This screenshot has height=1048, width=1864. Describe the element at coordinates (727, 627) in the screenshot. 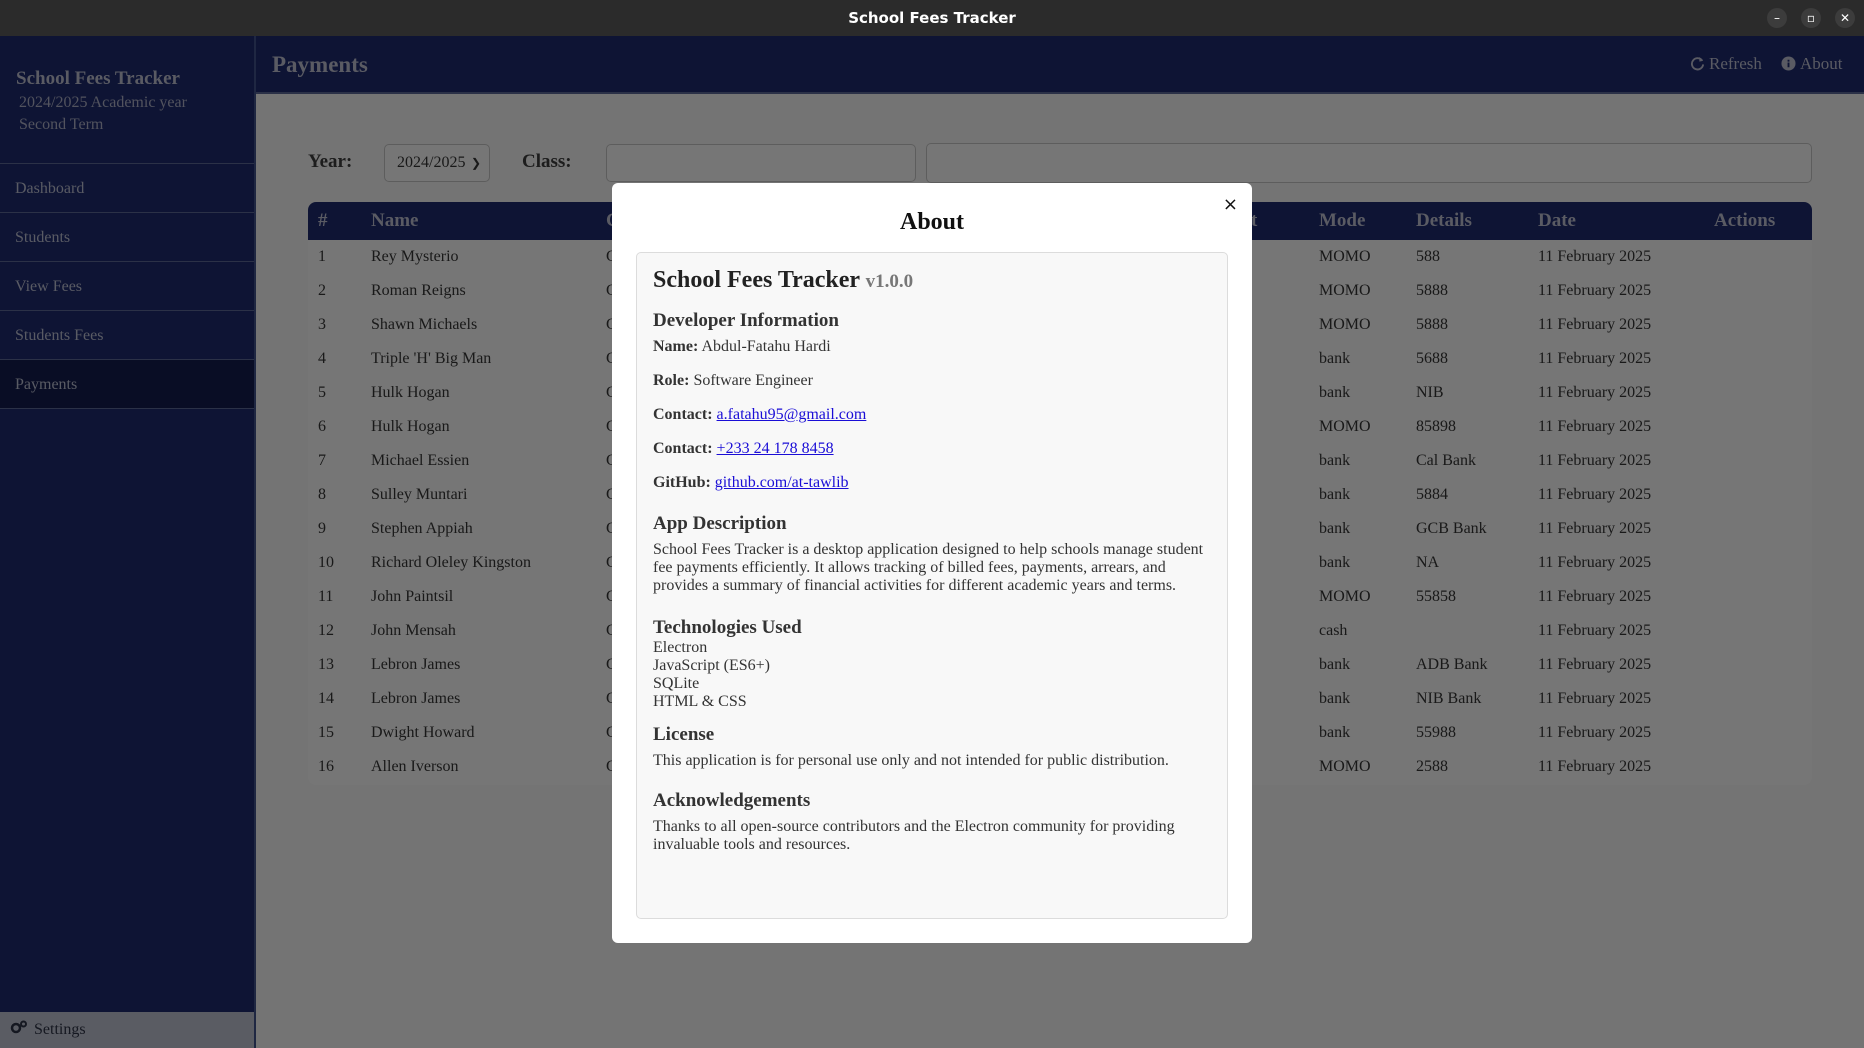

I see `technologies-heading: Technologies Used` at that location.